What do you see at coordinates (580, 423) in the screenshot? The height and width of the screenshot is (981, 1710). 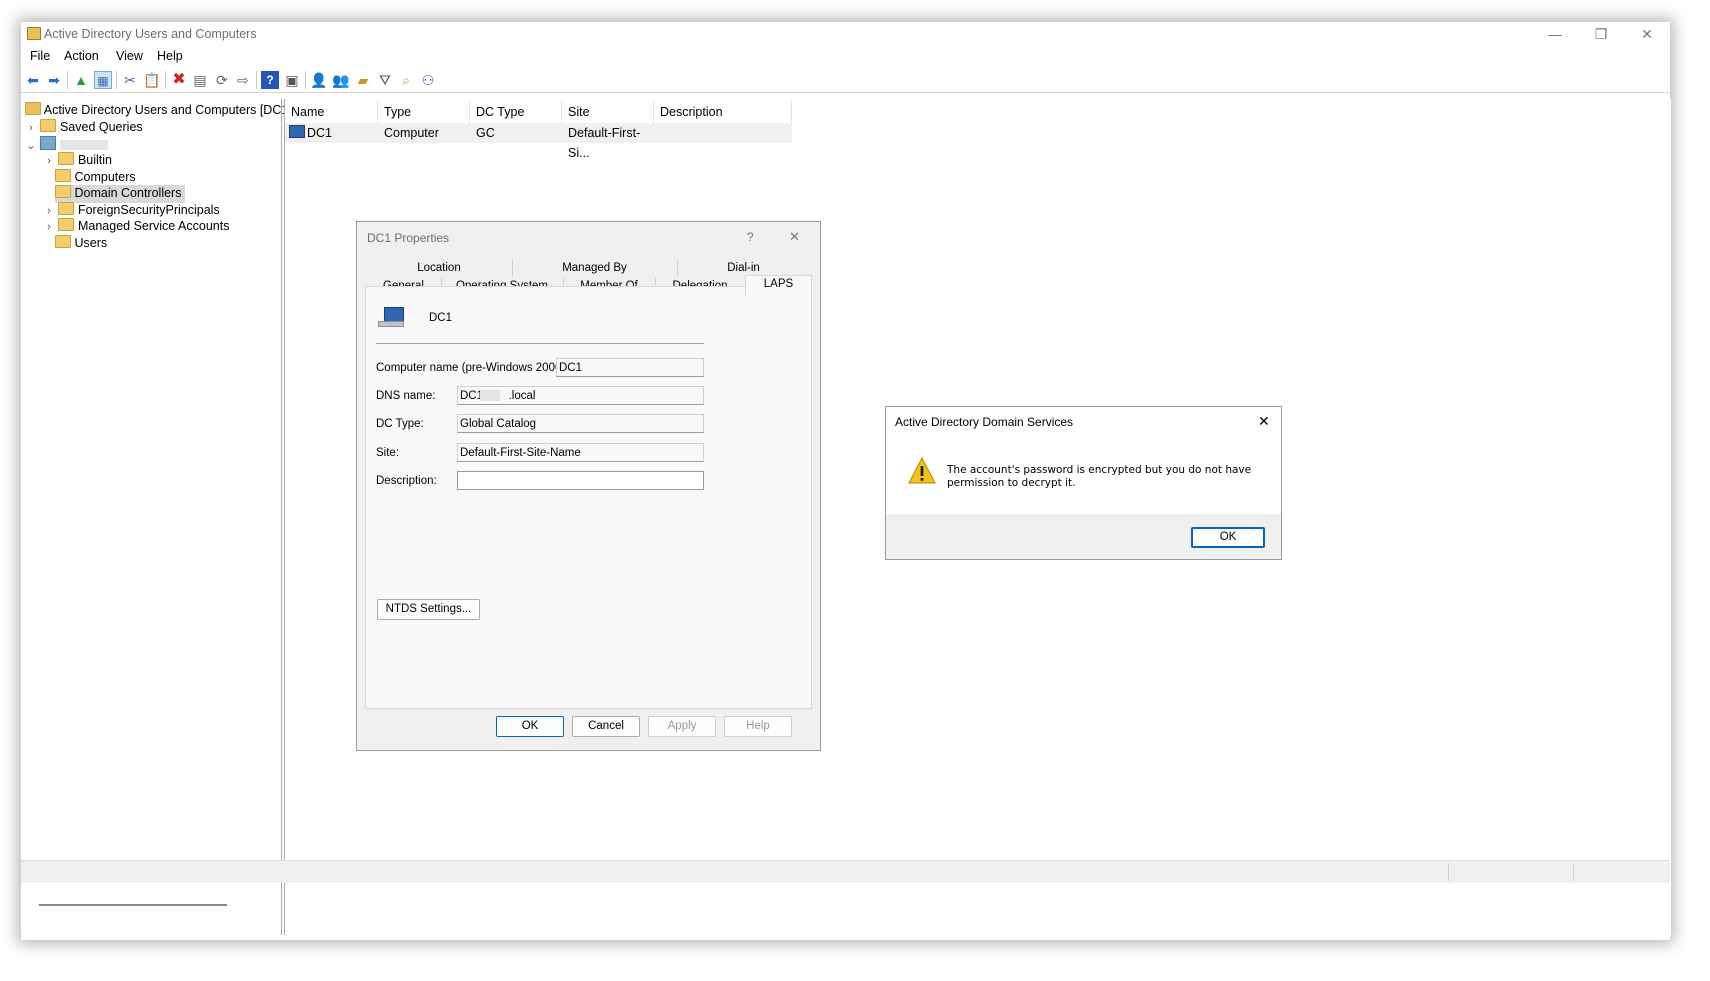 I see `dc-type-field: Global Catalog` at bounding box center [580, 423].